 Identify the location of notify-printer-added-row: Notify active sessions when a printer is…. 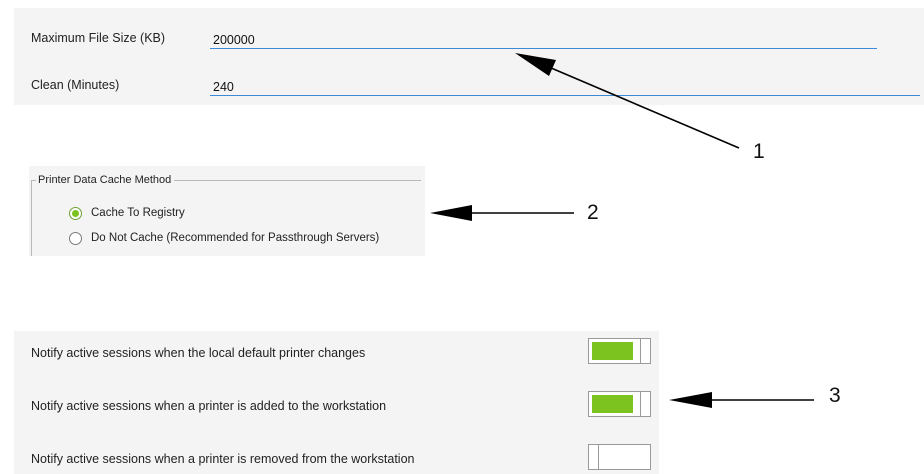
(336, 406).